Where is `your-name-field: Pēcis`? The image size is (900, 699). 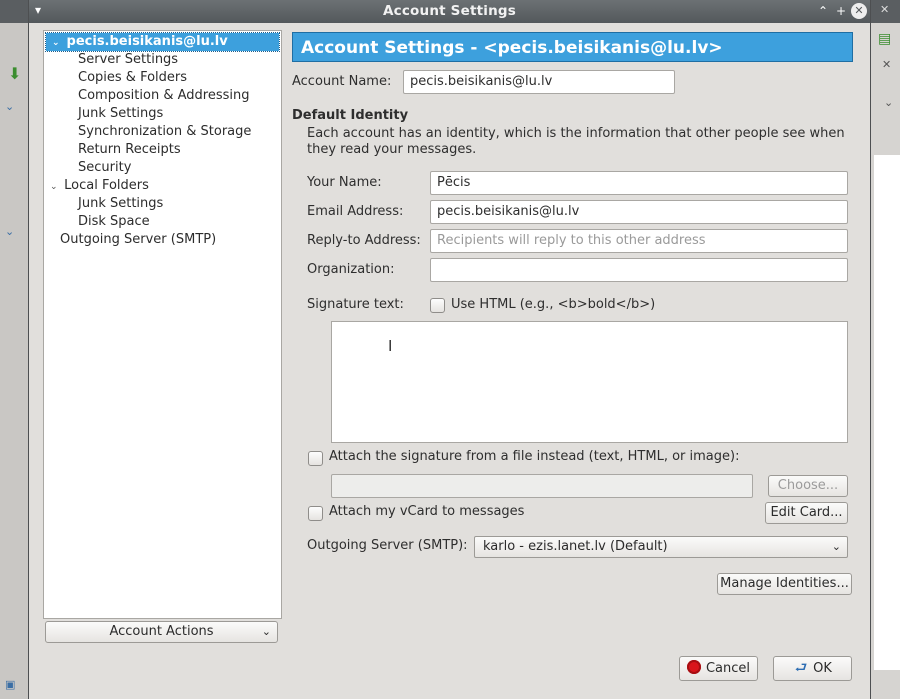 your-name-field: Pēcis is located at coordinates (639, 183).